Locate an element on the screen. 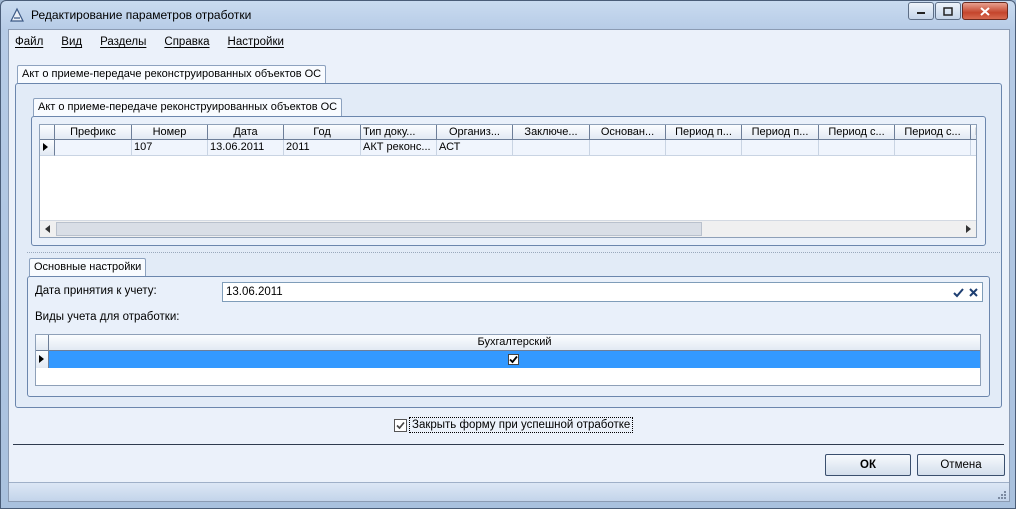 The height and width of the screenshot is (509, 1016). cancel-button: Отмена is located at coordinates (961, 465).